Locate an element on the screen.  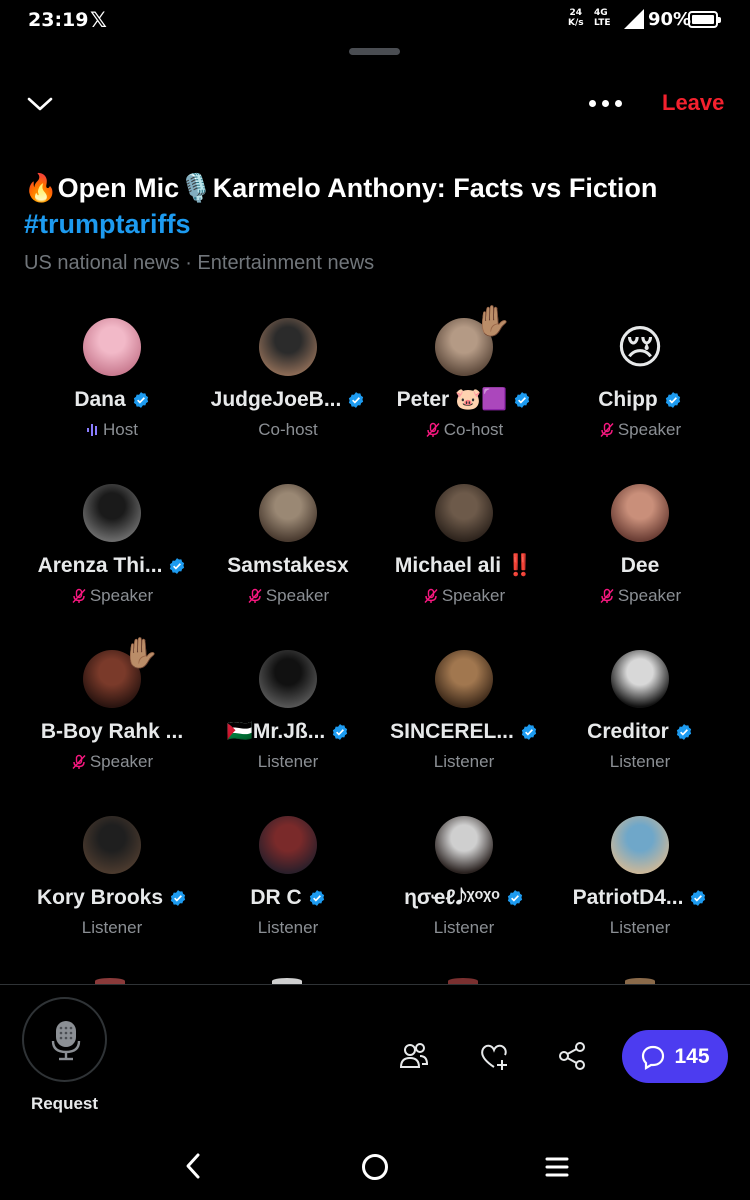
microphone-icon is located at coordinates (66, 1041).